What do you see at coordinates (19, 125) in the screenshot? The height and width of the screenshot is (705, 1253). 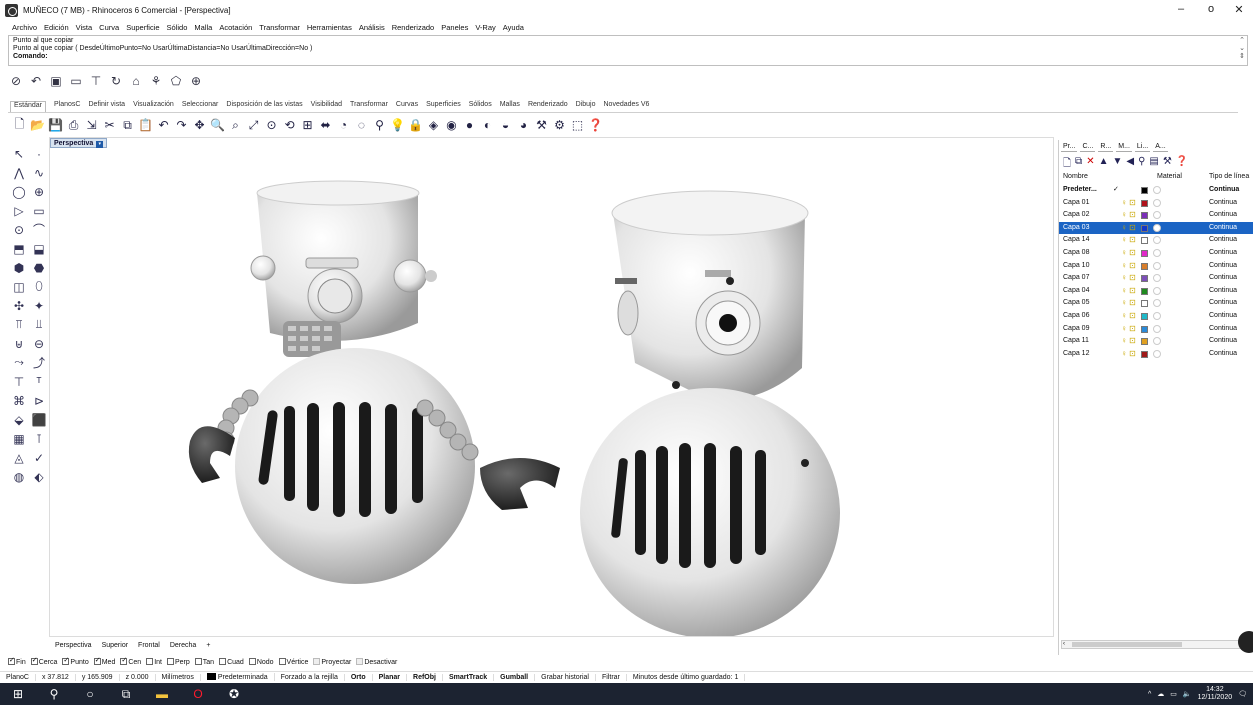 I see `new-icon: 🗋` at bounding box center [19, 125].